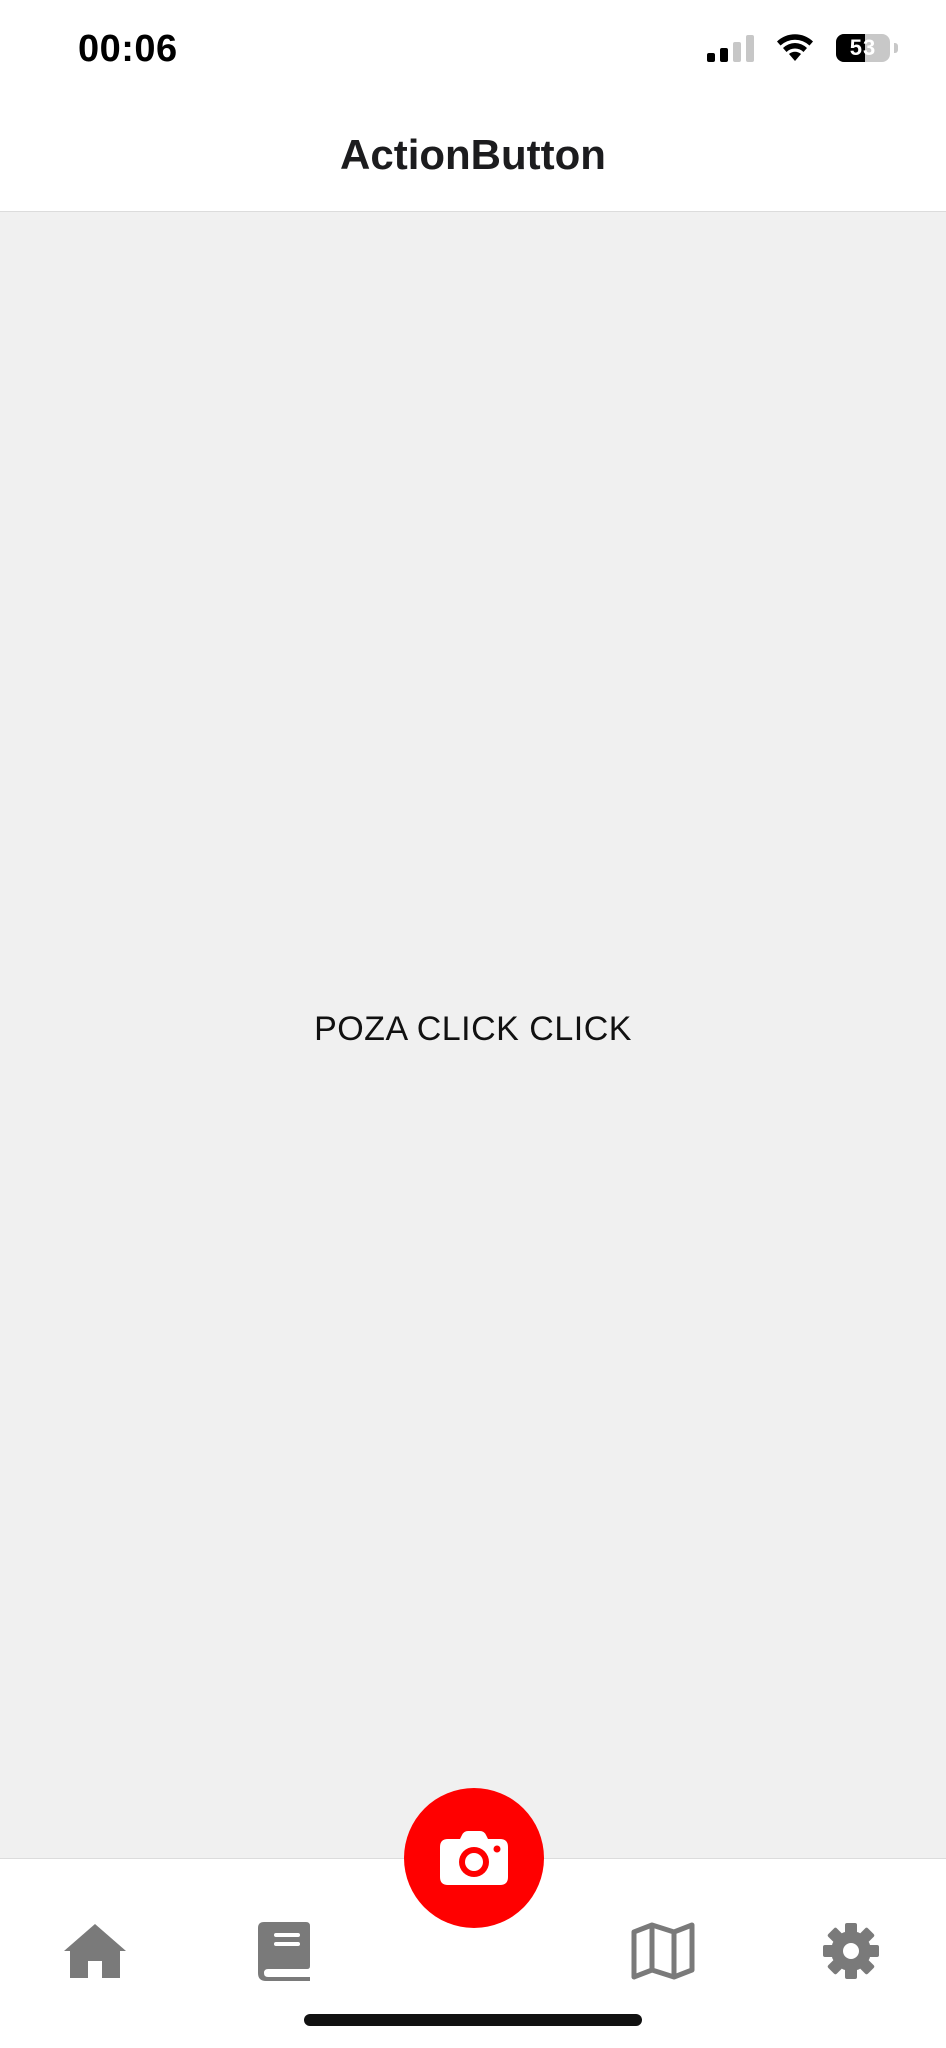 The height and width of the screenshot is (2048, 946). I want to click on navigation-header: ActionButton, so click(473, 156).